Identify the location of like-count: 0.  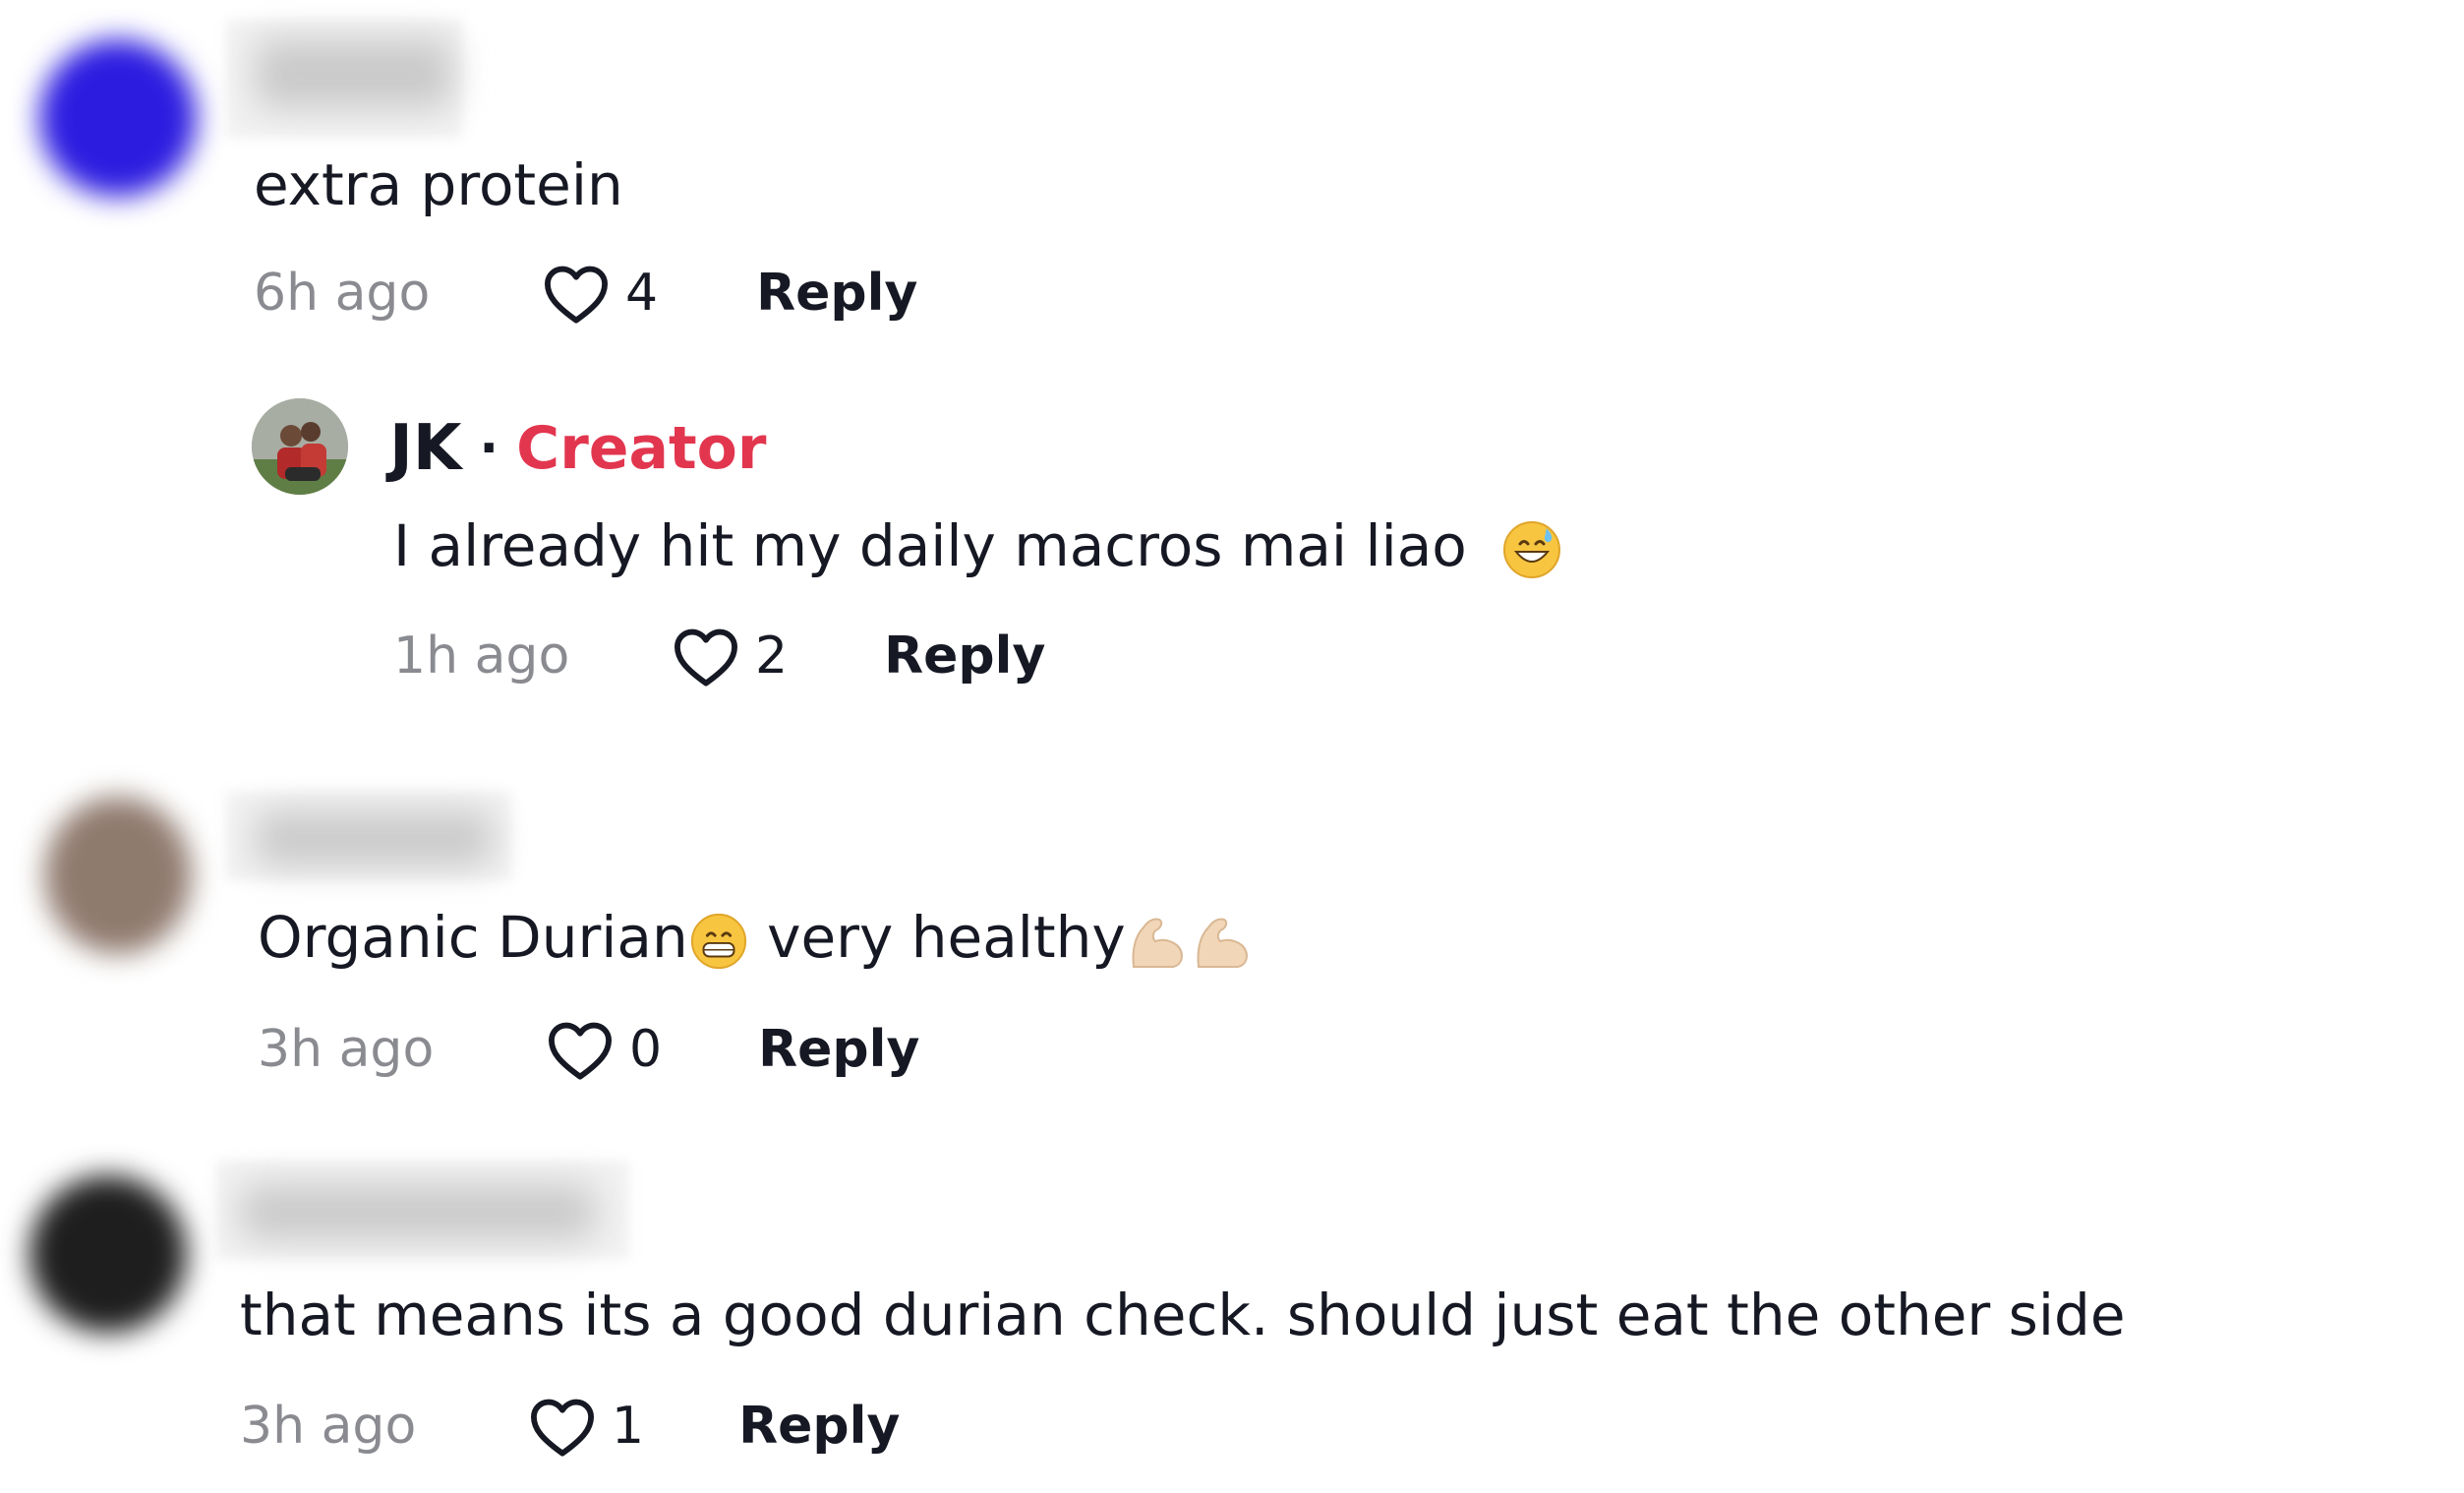
(646, 1049).